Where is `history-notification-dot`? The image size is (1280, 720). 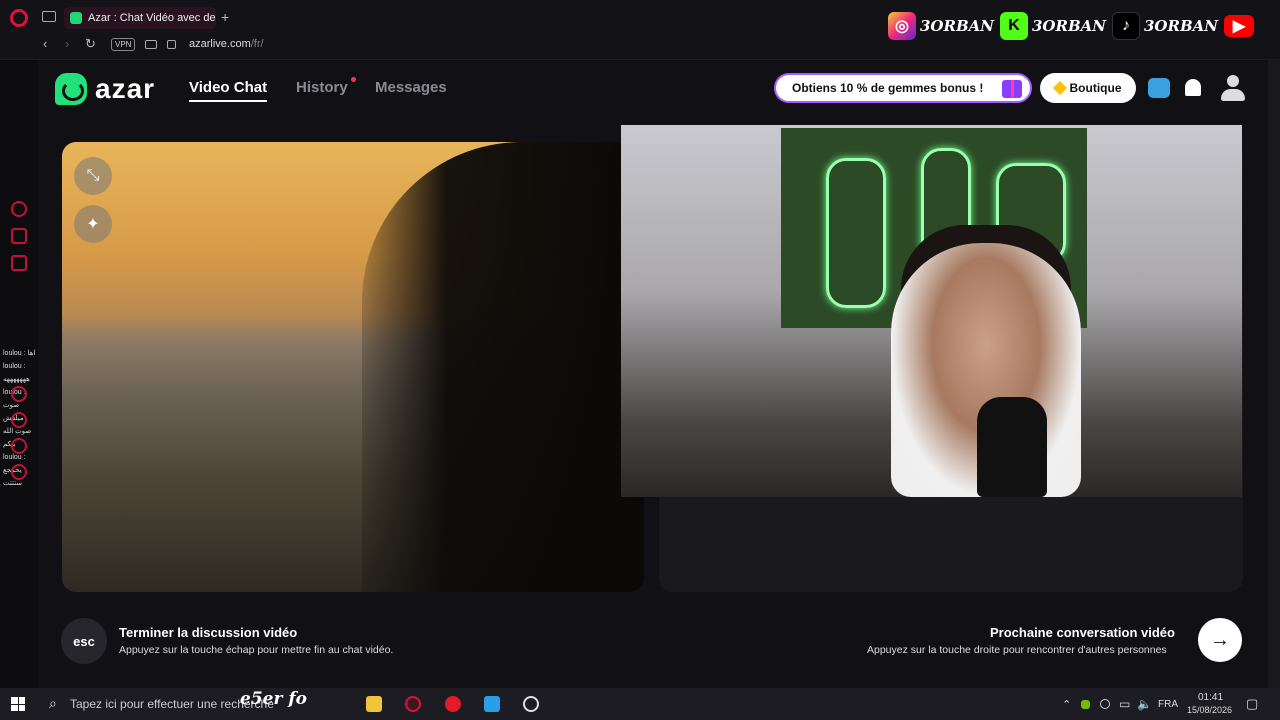
history-notification-dot is located at coordinates (353, 79).